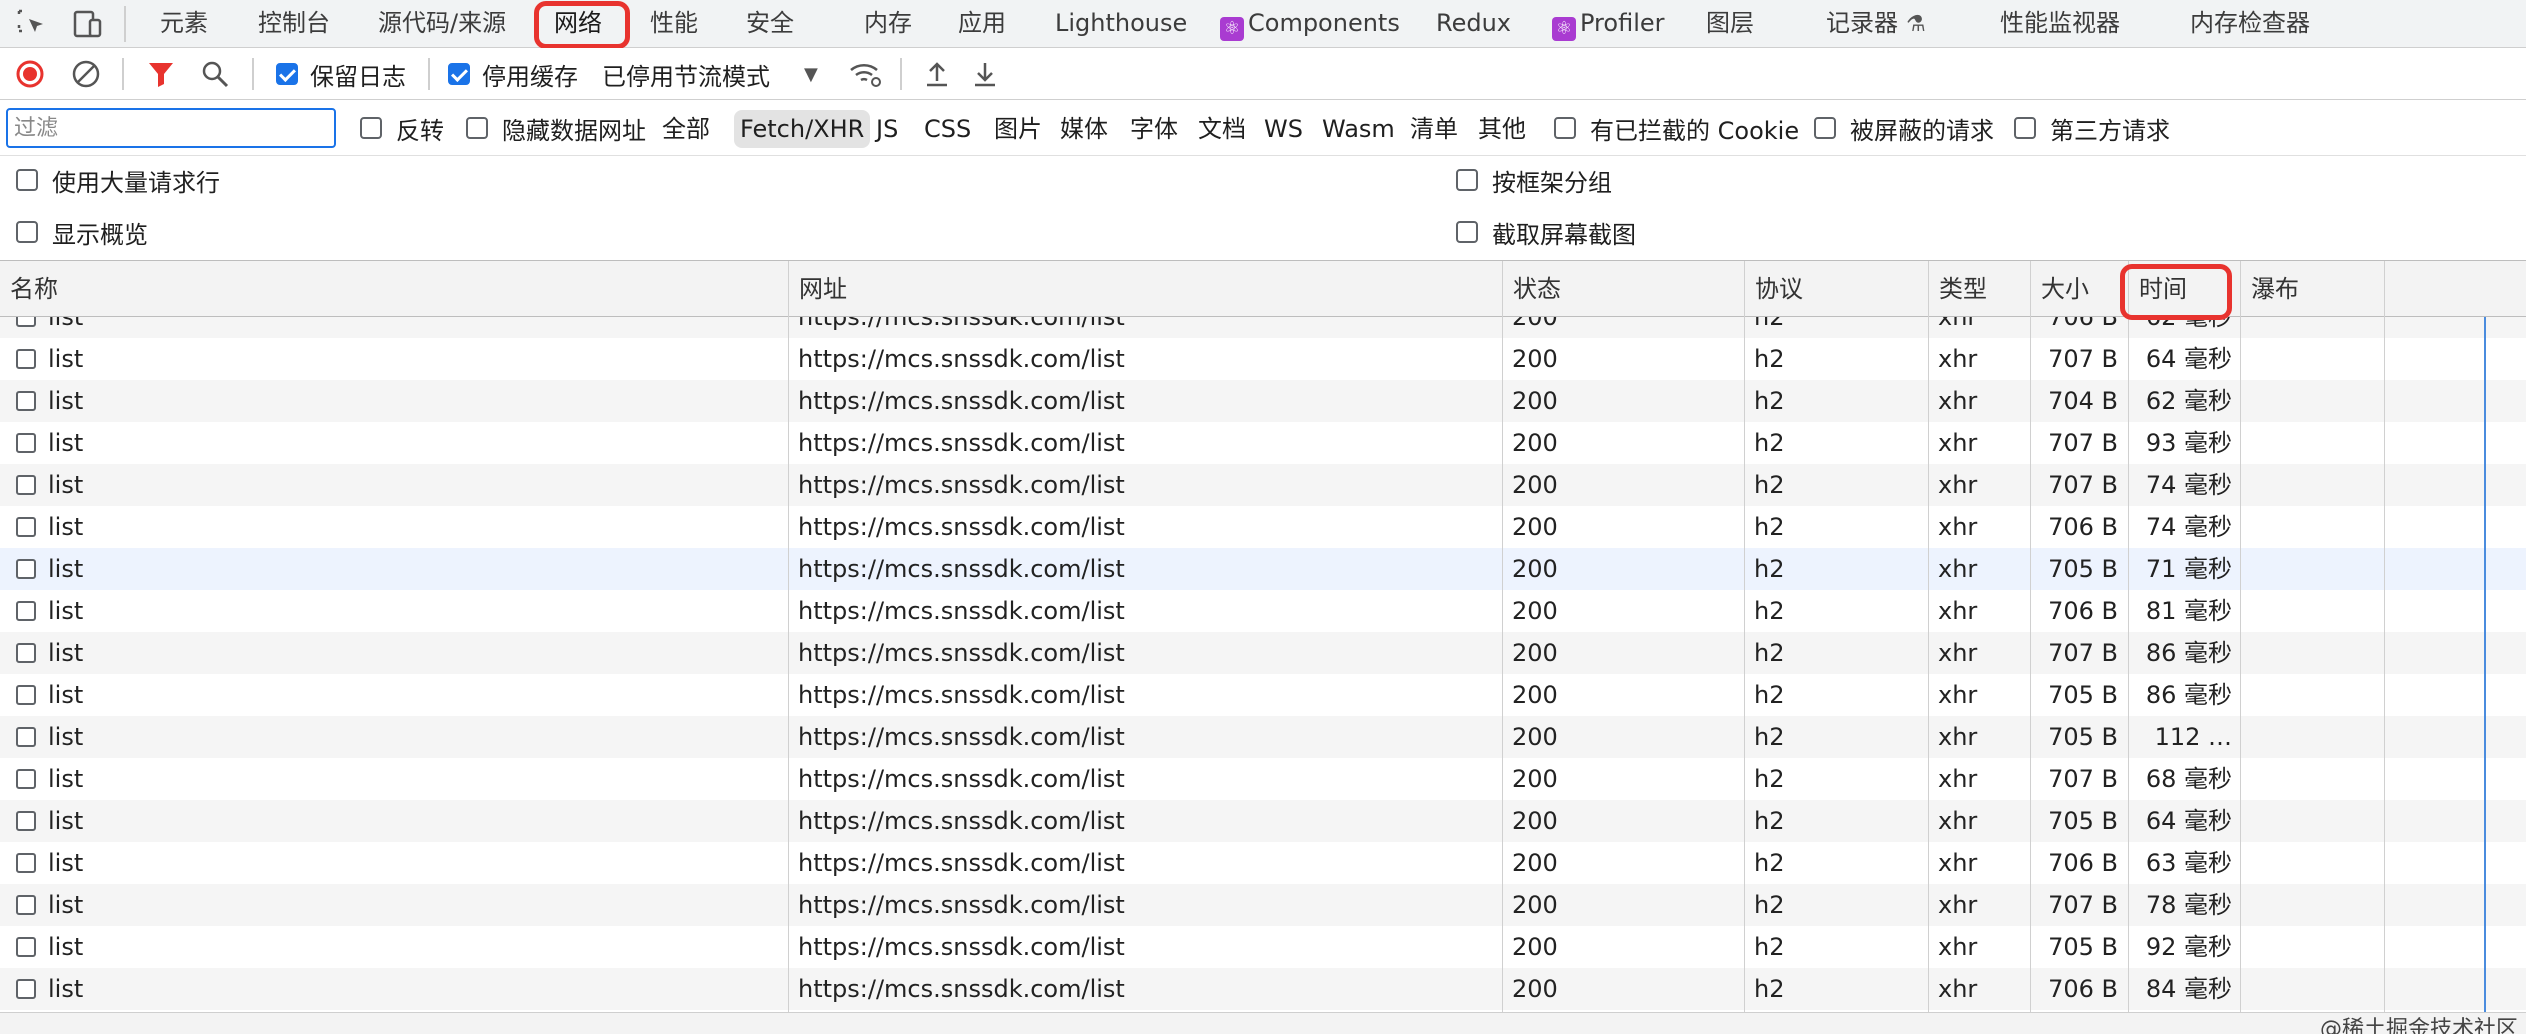 The width and height of the screenshot is (2526, 1034). Describe the element at coordinates (1434, 129) in the screenshot. I see `type-filter-manifest: 清单` at that location.